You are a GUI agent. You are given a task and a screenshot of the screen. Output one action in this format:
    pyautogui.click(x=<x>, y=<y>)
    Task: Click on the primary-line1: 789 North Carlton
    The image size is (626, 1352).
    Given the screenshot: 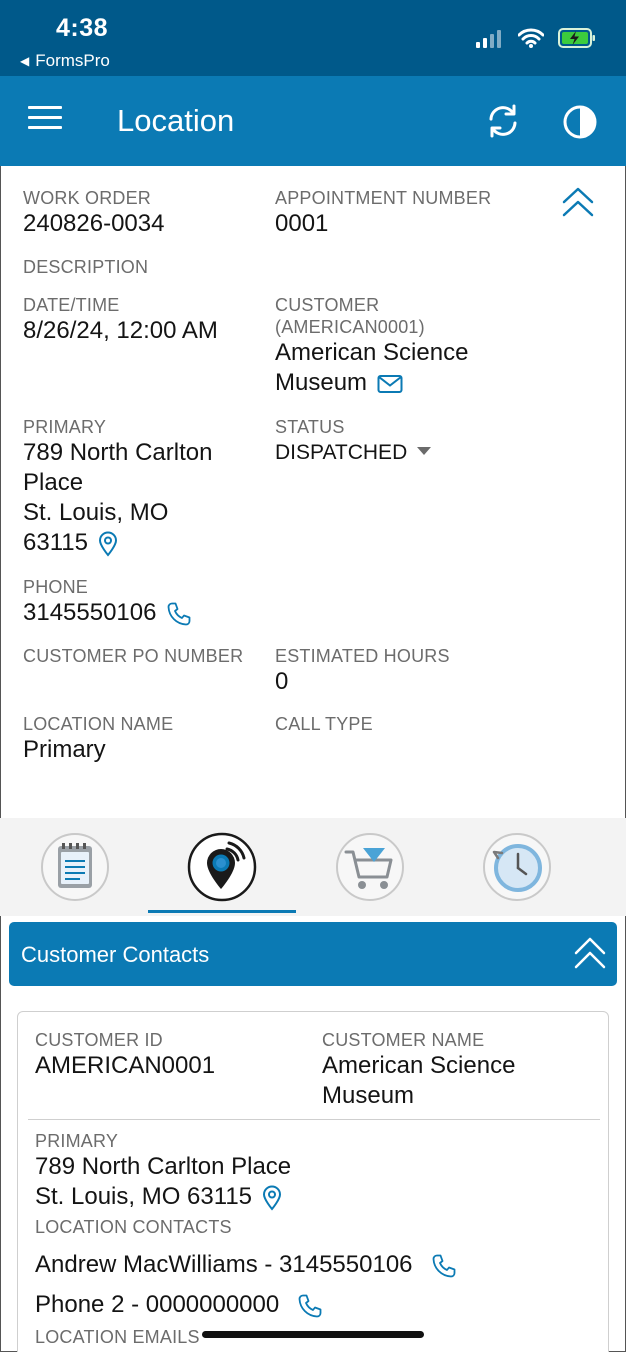 What is the action you would take?
    pyautogui.click(x=118, y=452)
    